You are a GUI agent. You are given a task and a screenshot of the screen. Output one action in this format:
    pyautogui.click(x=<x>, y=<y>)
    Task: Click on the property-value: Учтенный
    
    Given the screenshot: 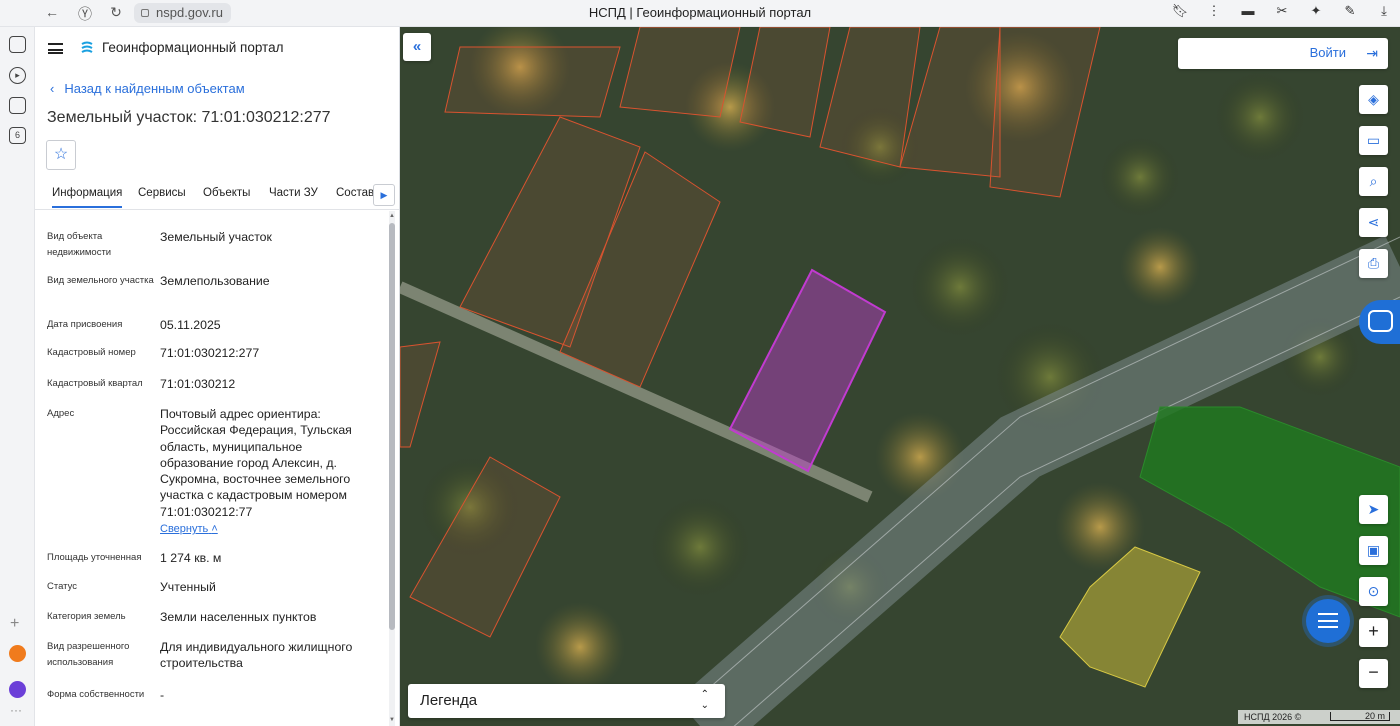 What is the action you would take?
    pyautogui.click(x=188, y=587)
    